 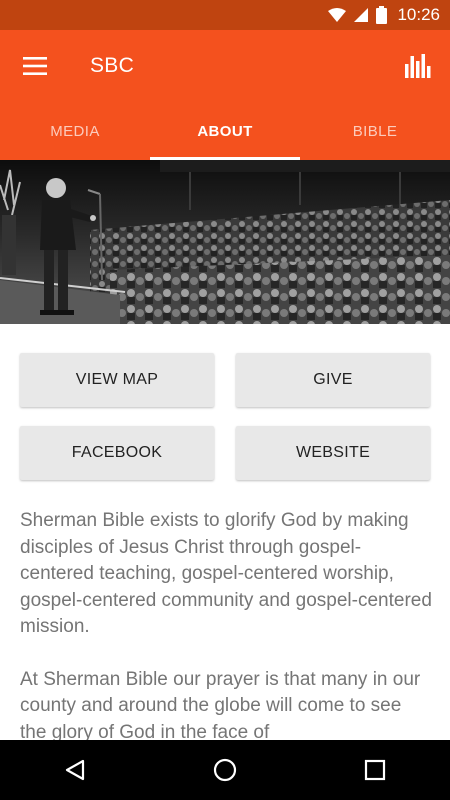 What do you see at coordinates (75, 131) in the screenshot?
I see `tab-media: MEDIA` at bounding box center [75, 131].